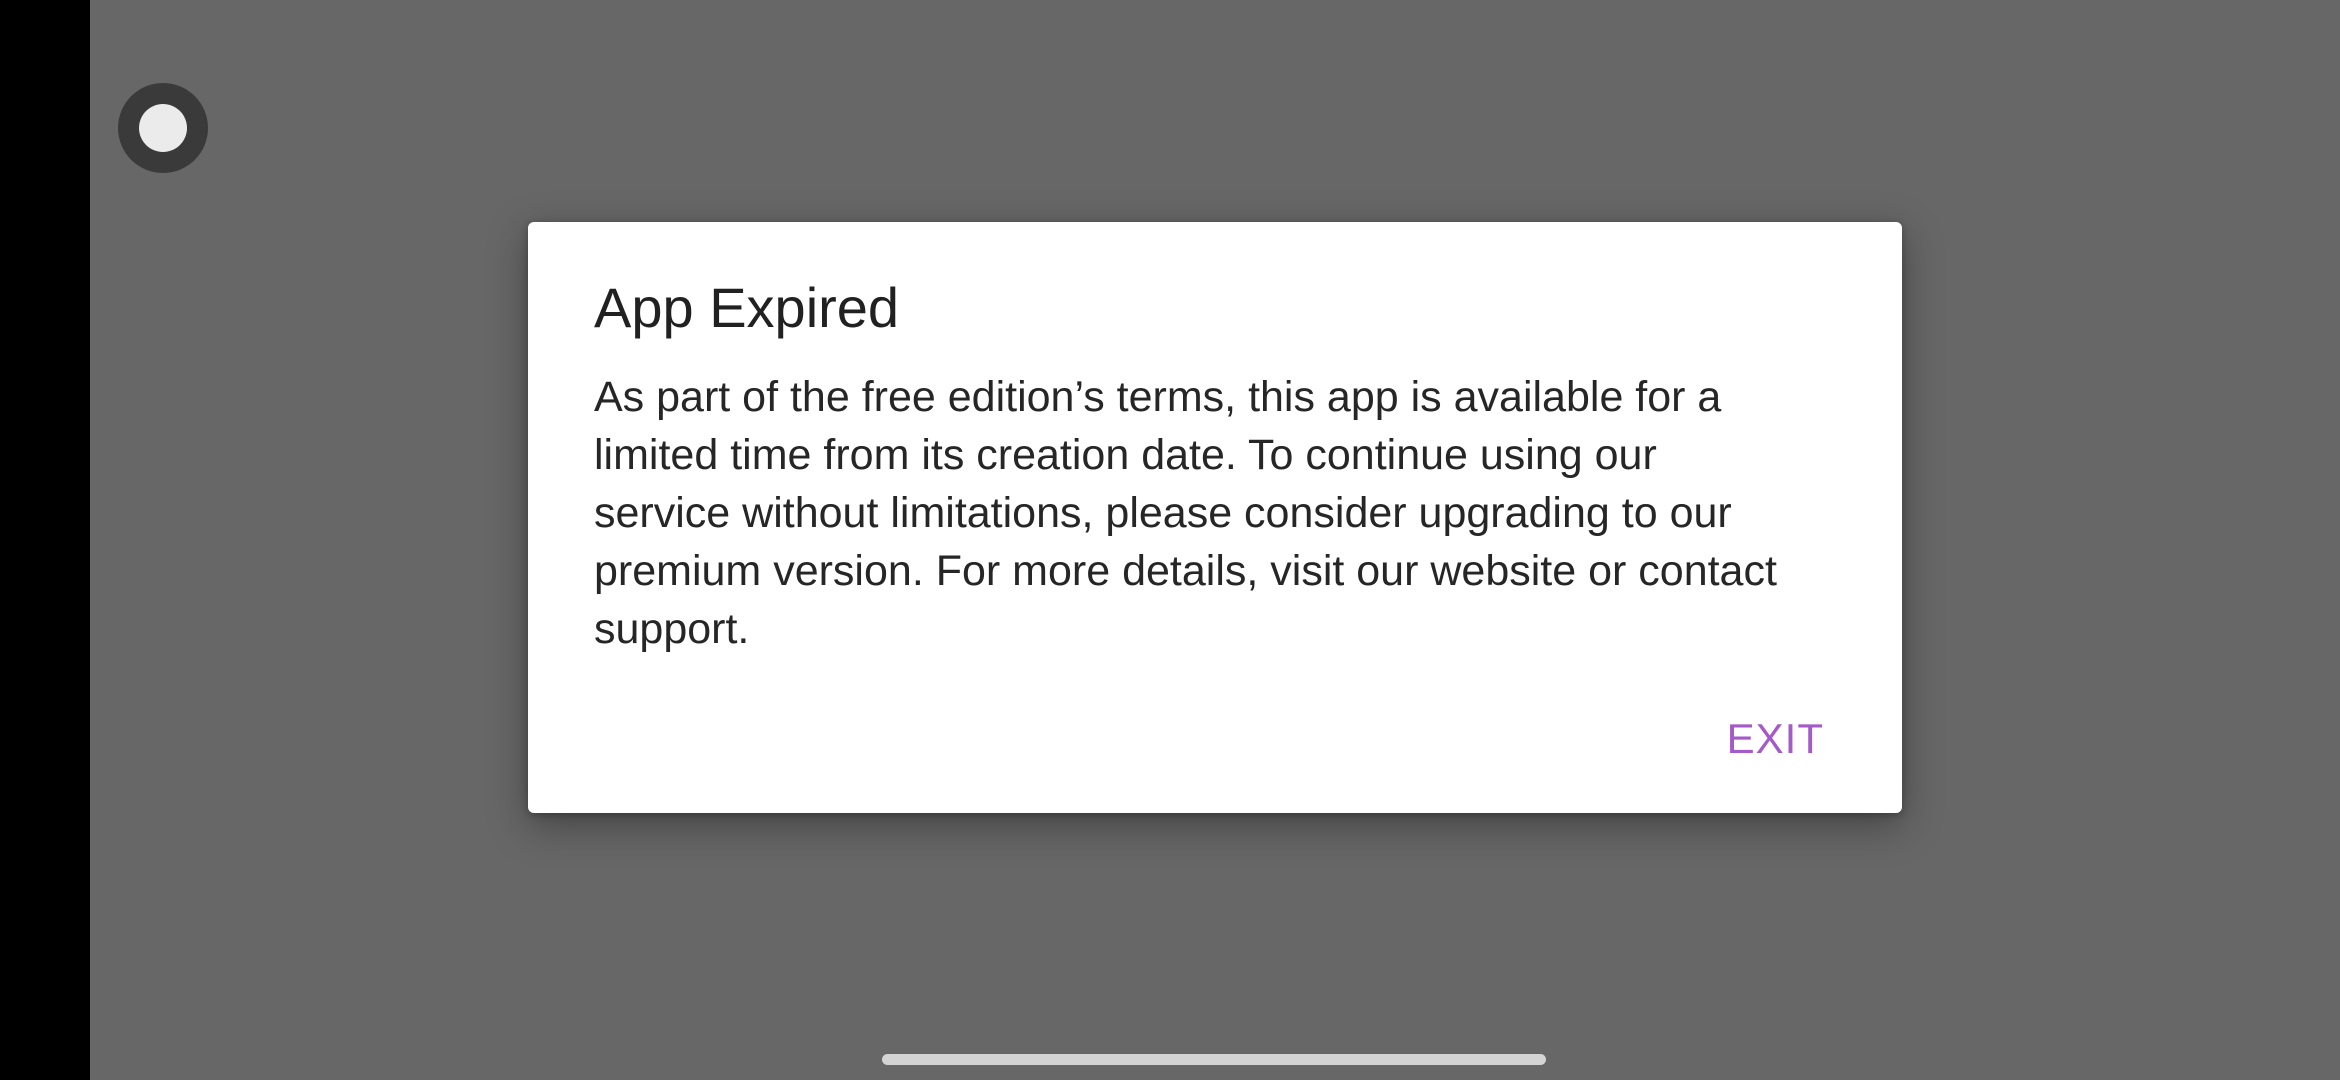 Image resolution: width=2340 pixels, height=1080 pixels. Describe the element at coordinates (1214, 1059) in the screenshot. I see `home-indicator` at that location.